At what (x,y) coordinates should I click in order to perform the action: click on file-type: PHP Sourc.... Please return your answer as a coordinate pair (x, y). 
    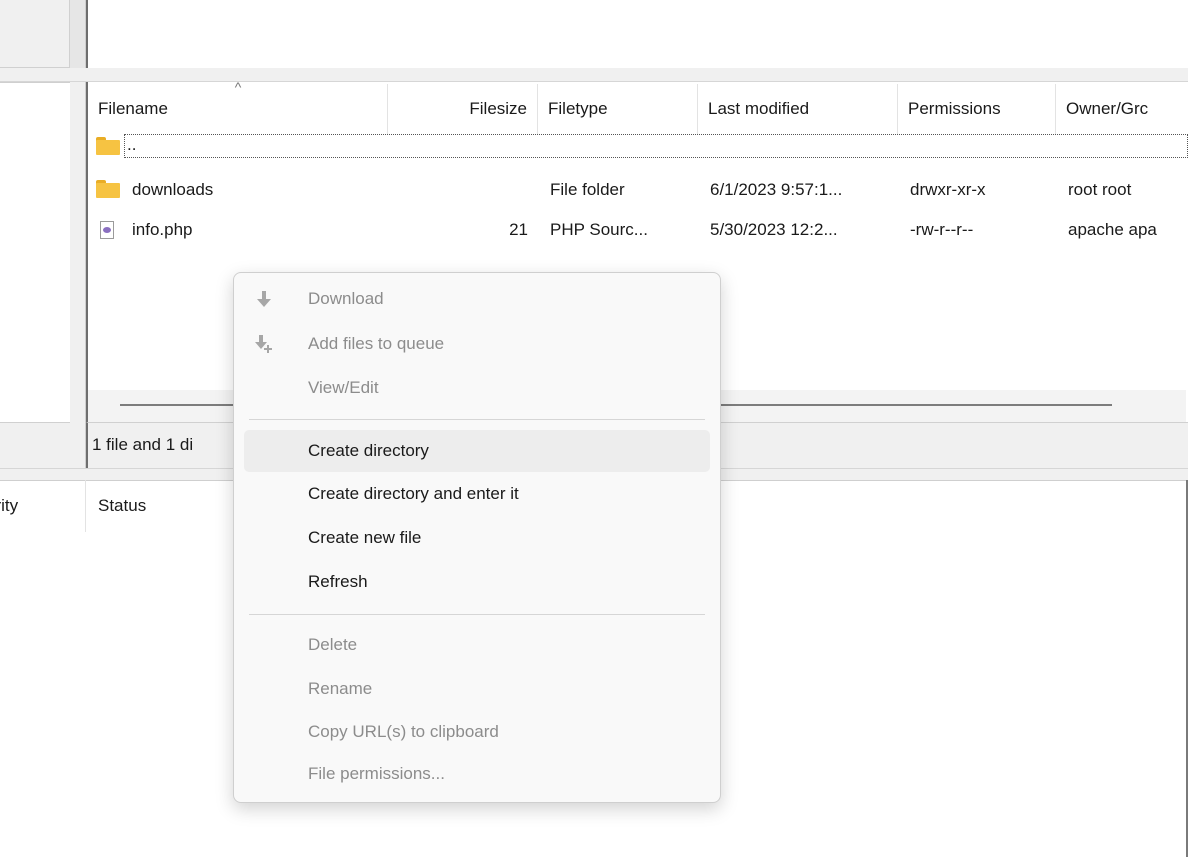
    Looking at the image, I should click on (599, 229).